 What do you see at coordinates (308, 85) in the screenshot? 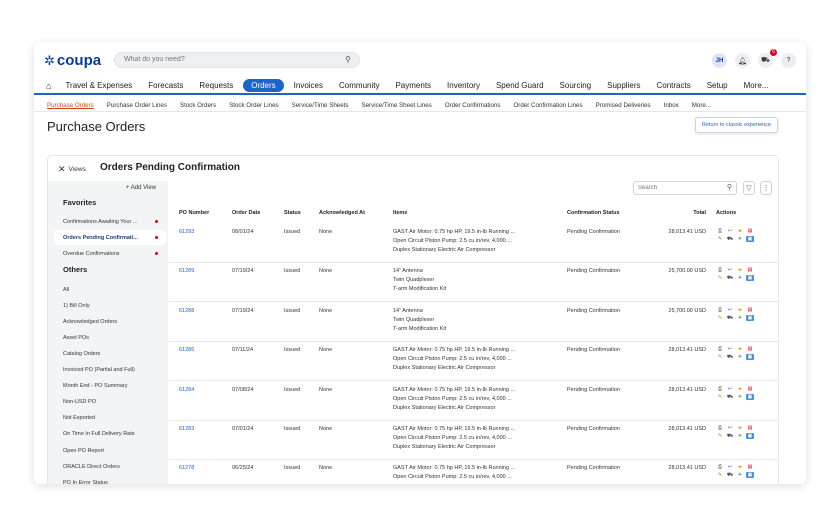
I see `nav-item-invoices: Invoices` at bounding box center [308, 85].